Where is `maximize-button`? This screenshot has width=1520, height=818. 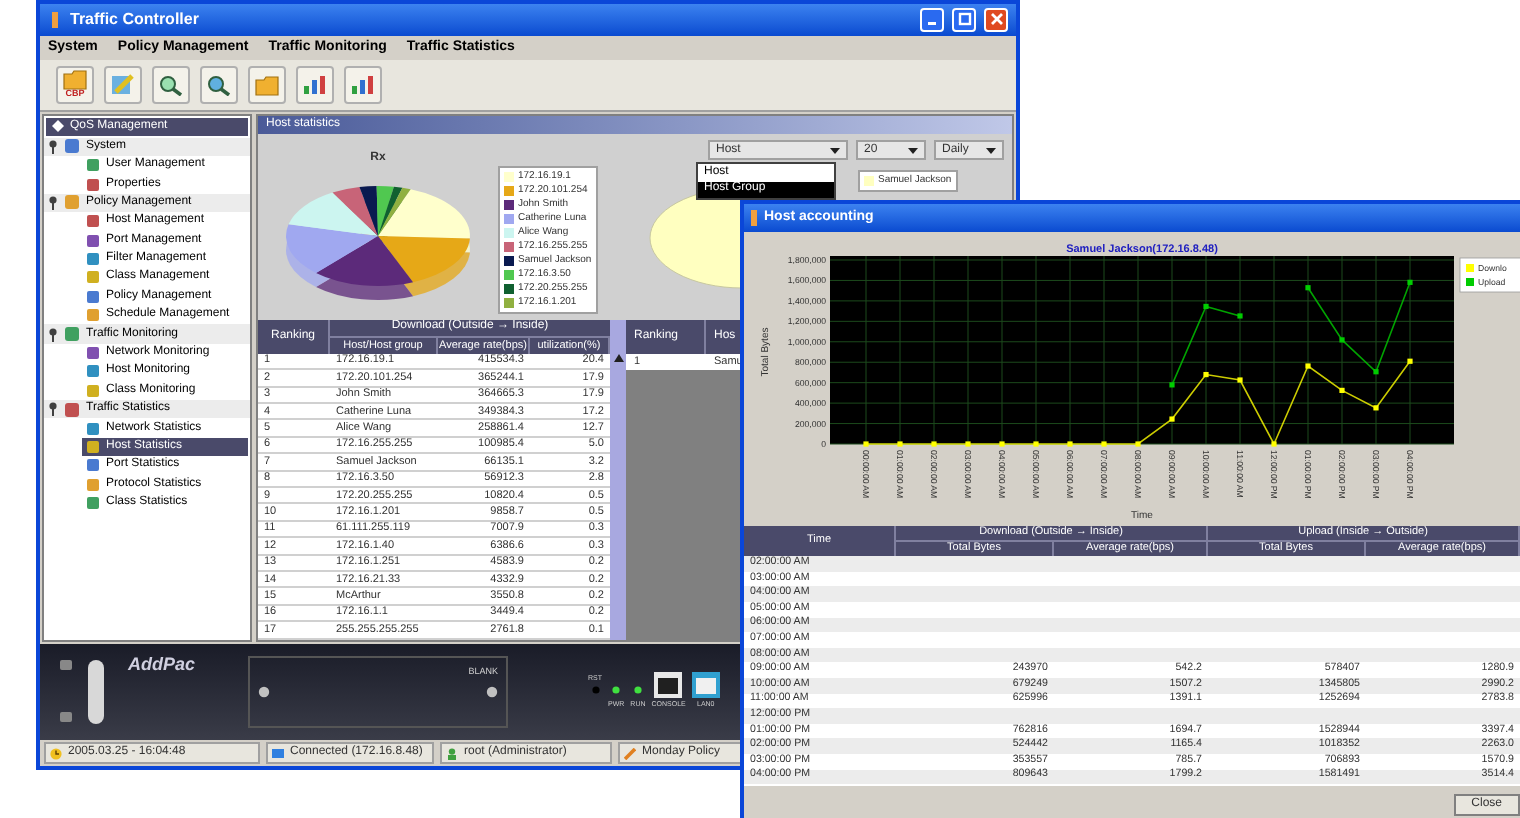
maximize-button is located at coordinates (964, 19).